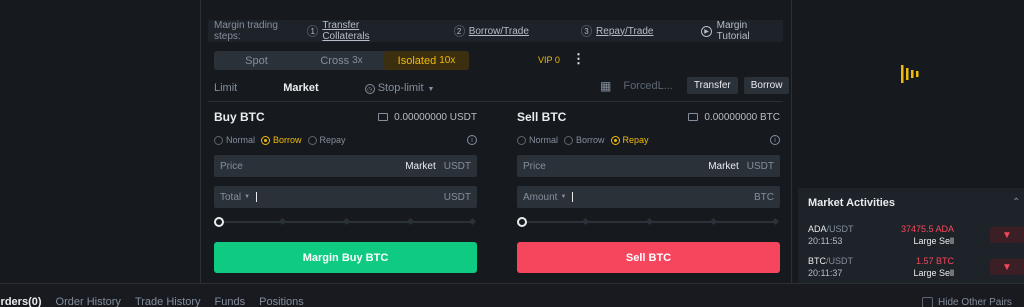 The image size is (1024, 307). I want to click on steps-label: Margin trading steps:, so click(246, 31).